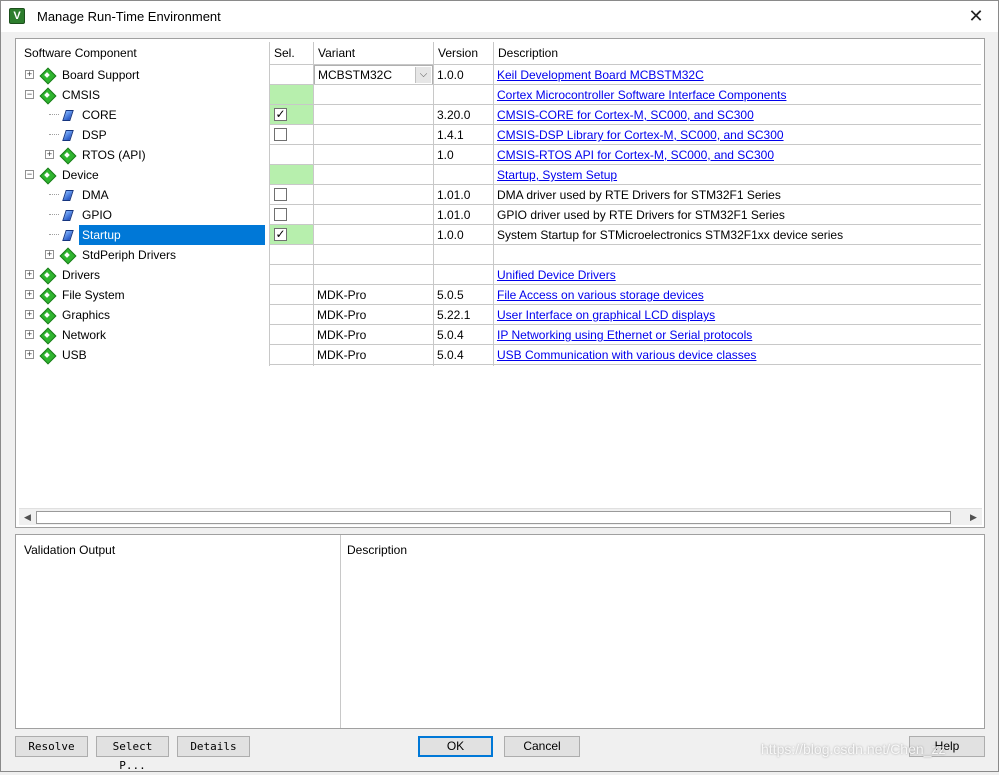  What do you see at coordinates (973, 517) in the screenshot?
I see `scroll-right-icon: ▶` at bounding box center [973, 517].